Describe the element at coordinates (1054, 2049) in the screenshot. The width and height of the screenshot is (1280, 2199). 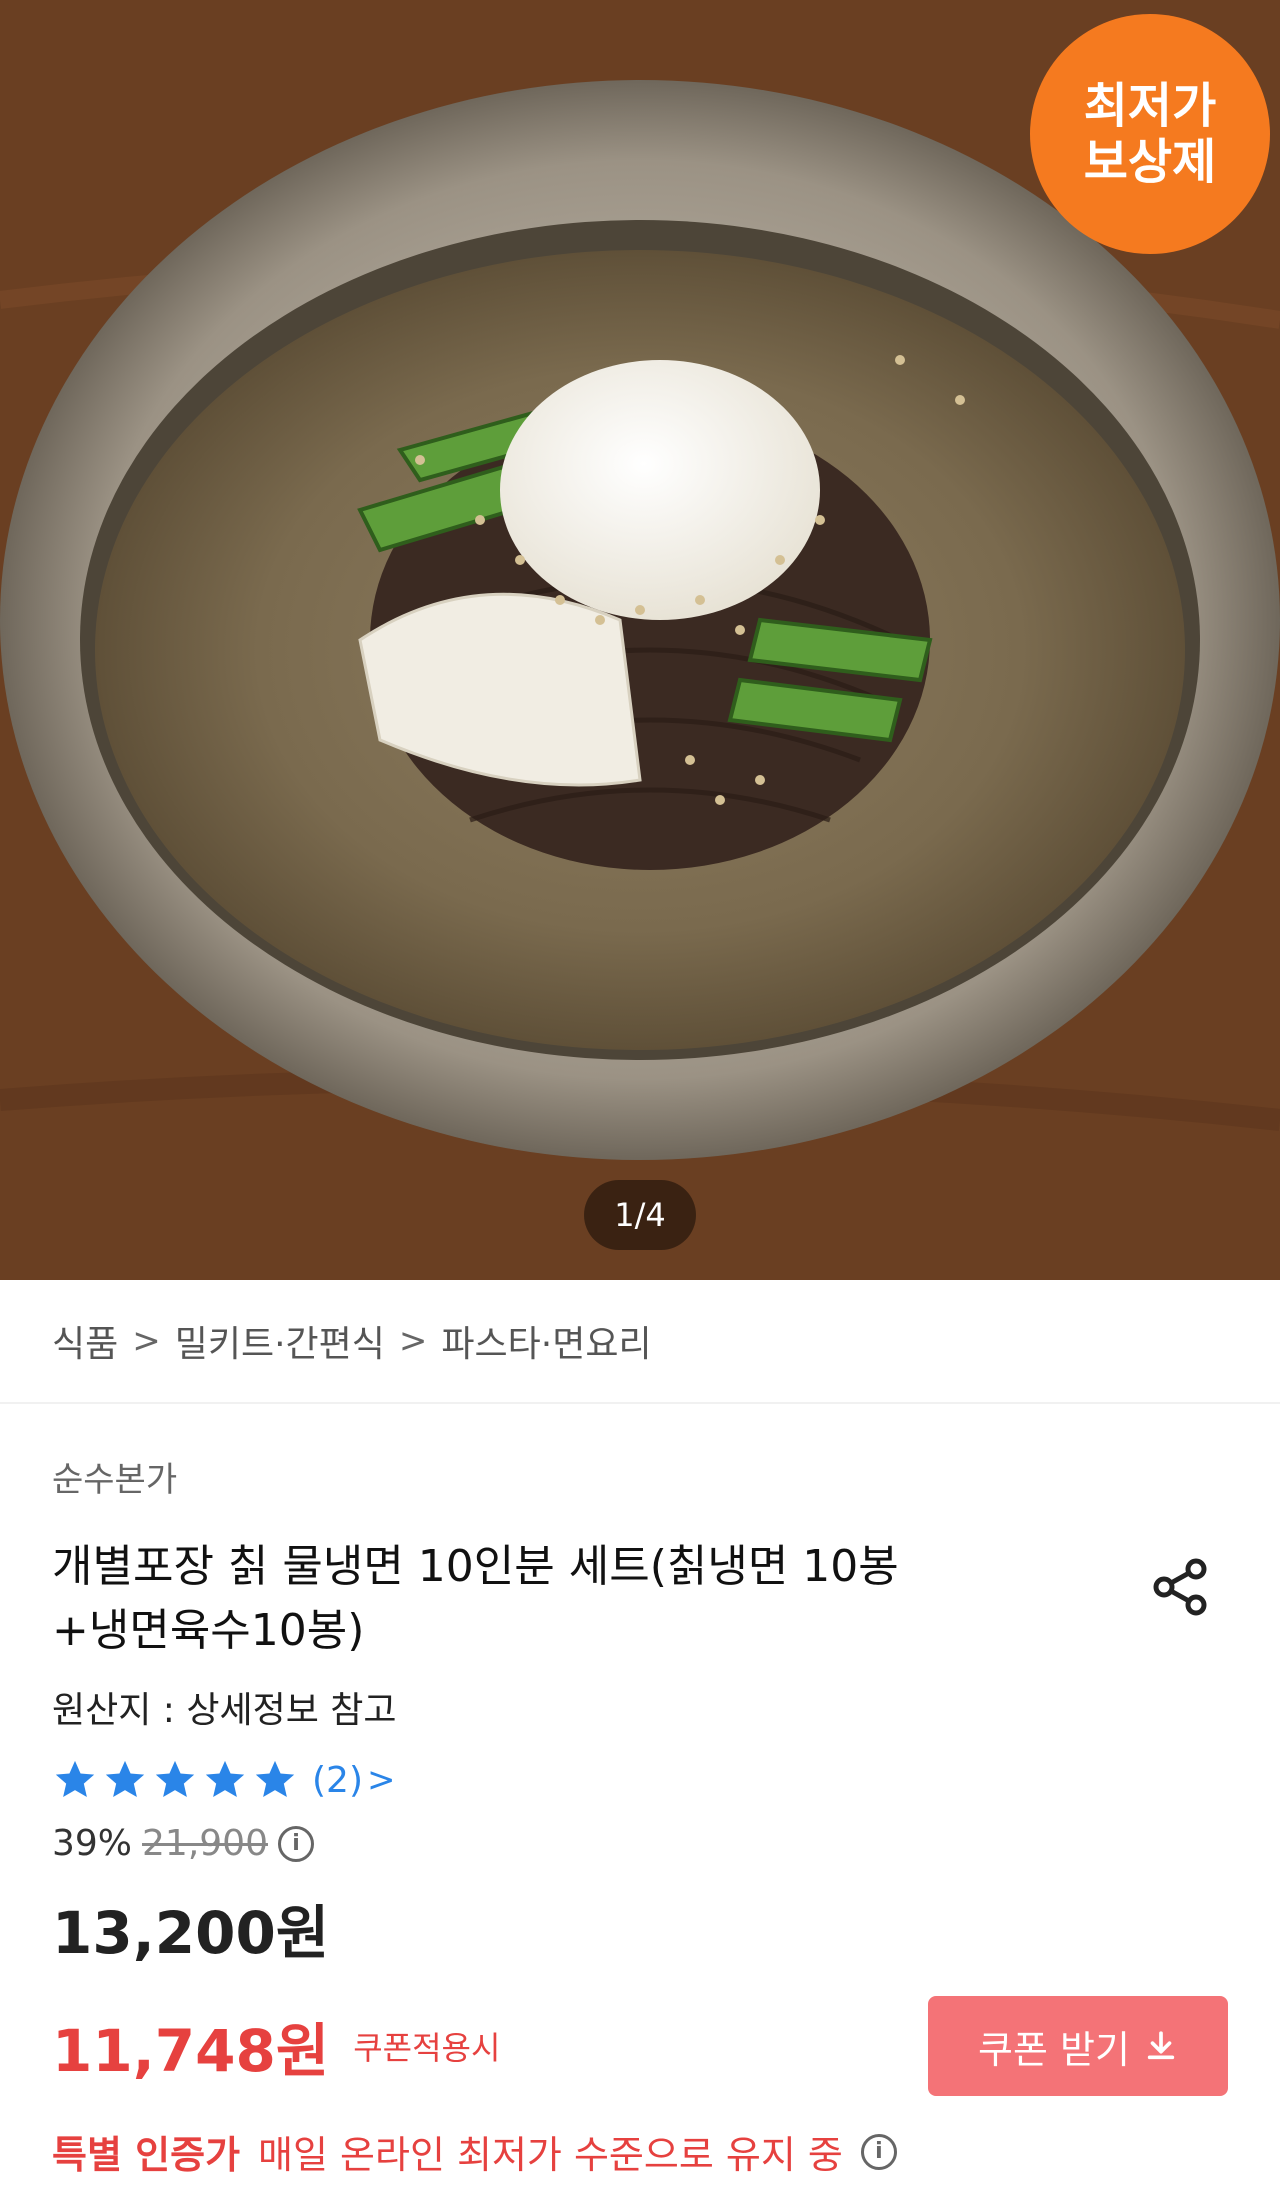
I see `coupon-button-label: 쿠폰 받기` at that location.